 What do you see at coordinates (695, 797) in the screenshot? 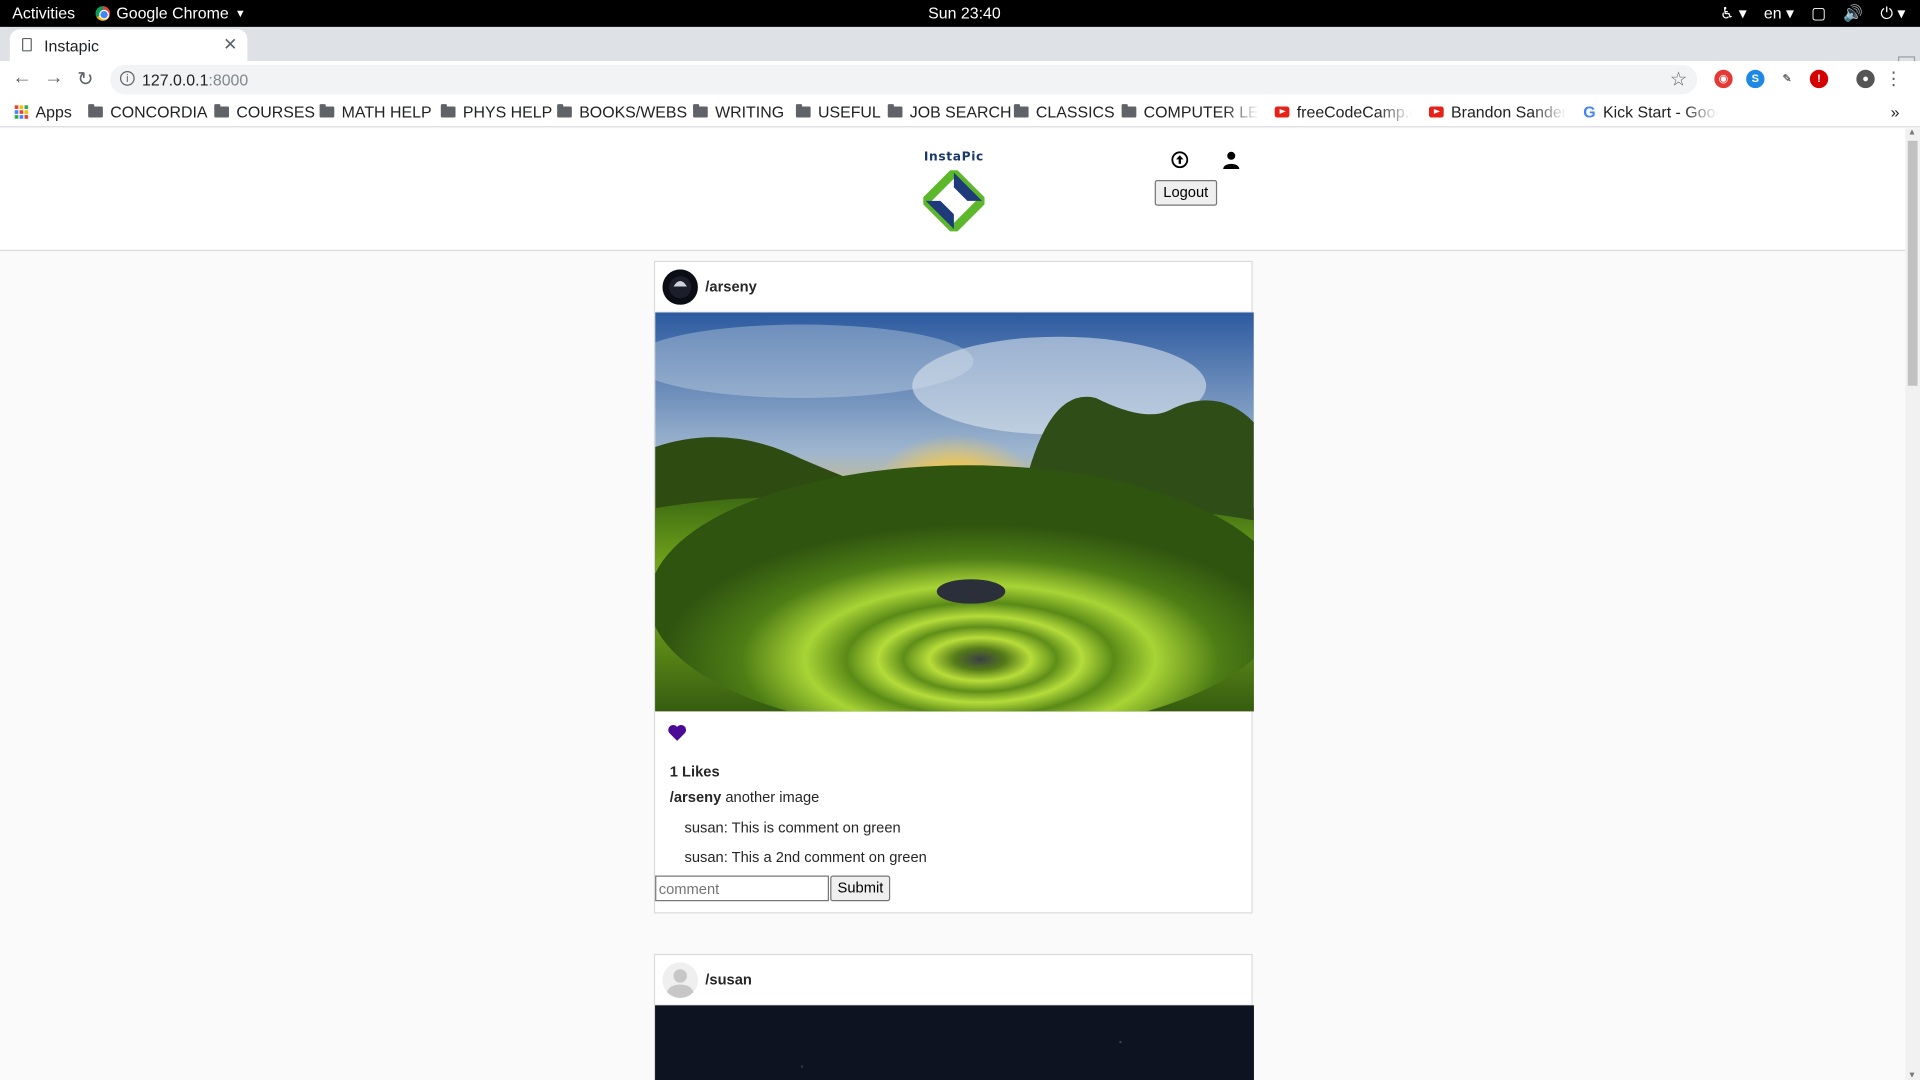
I see `caption-username: /arseny` at bounding box center [695, 797].